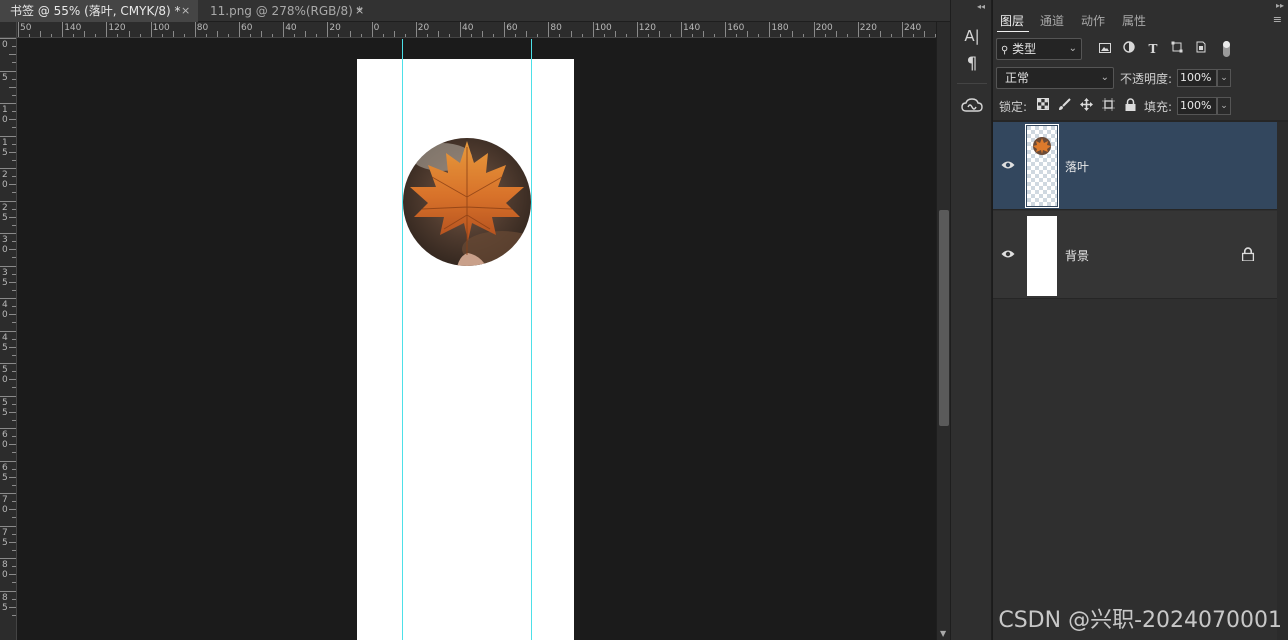 This screenshot has height=640, width=1288. I want to click on document-tab-bookmark: 书签 @ 55% (落叶, CMYK/8) * ×, so click(99, 11).